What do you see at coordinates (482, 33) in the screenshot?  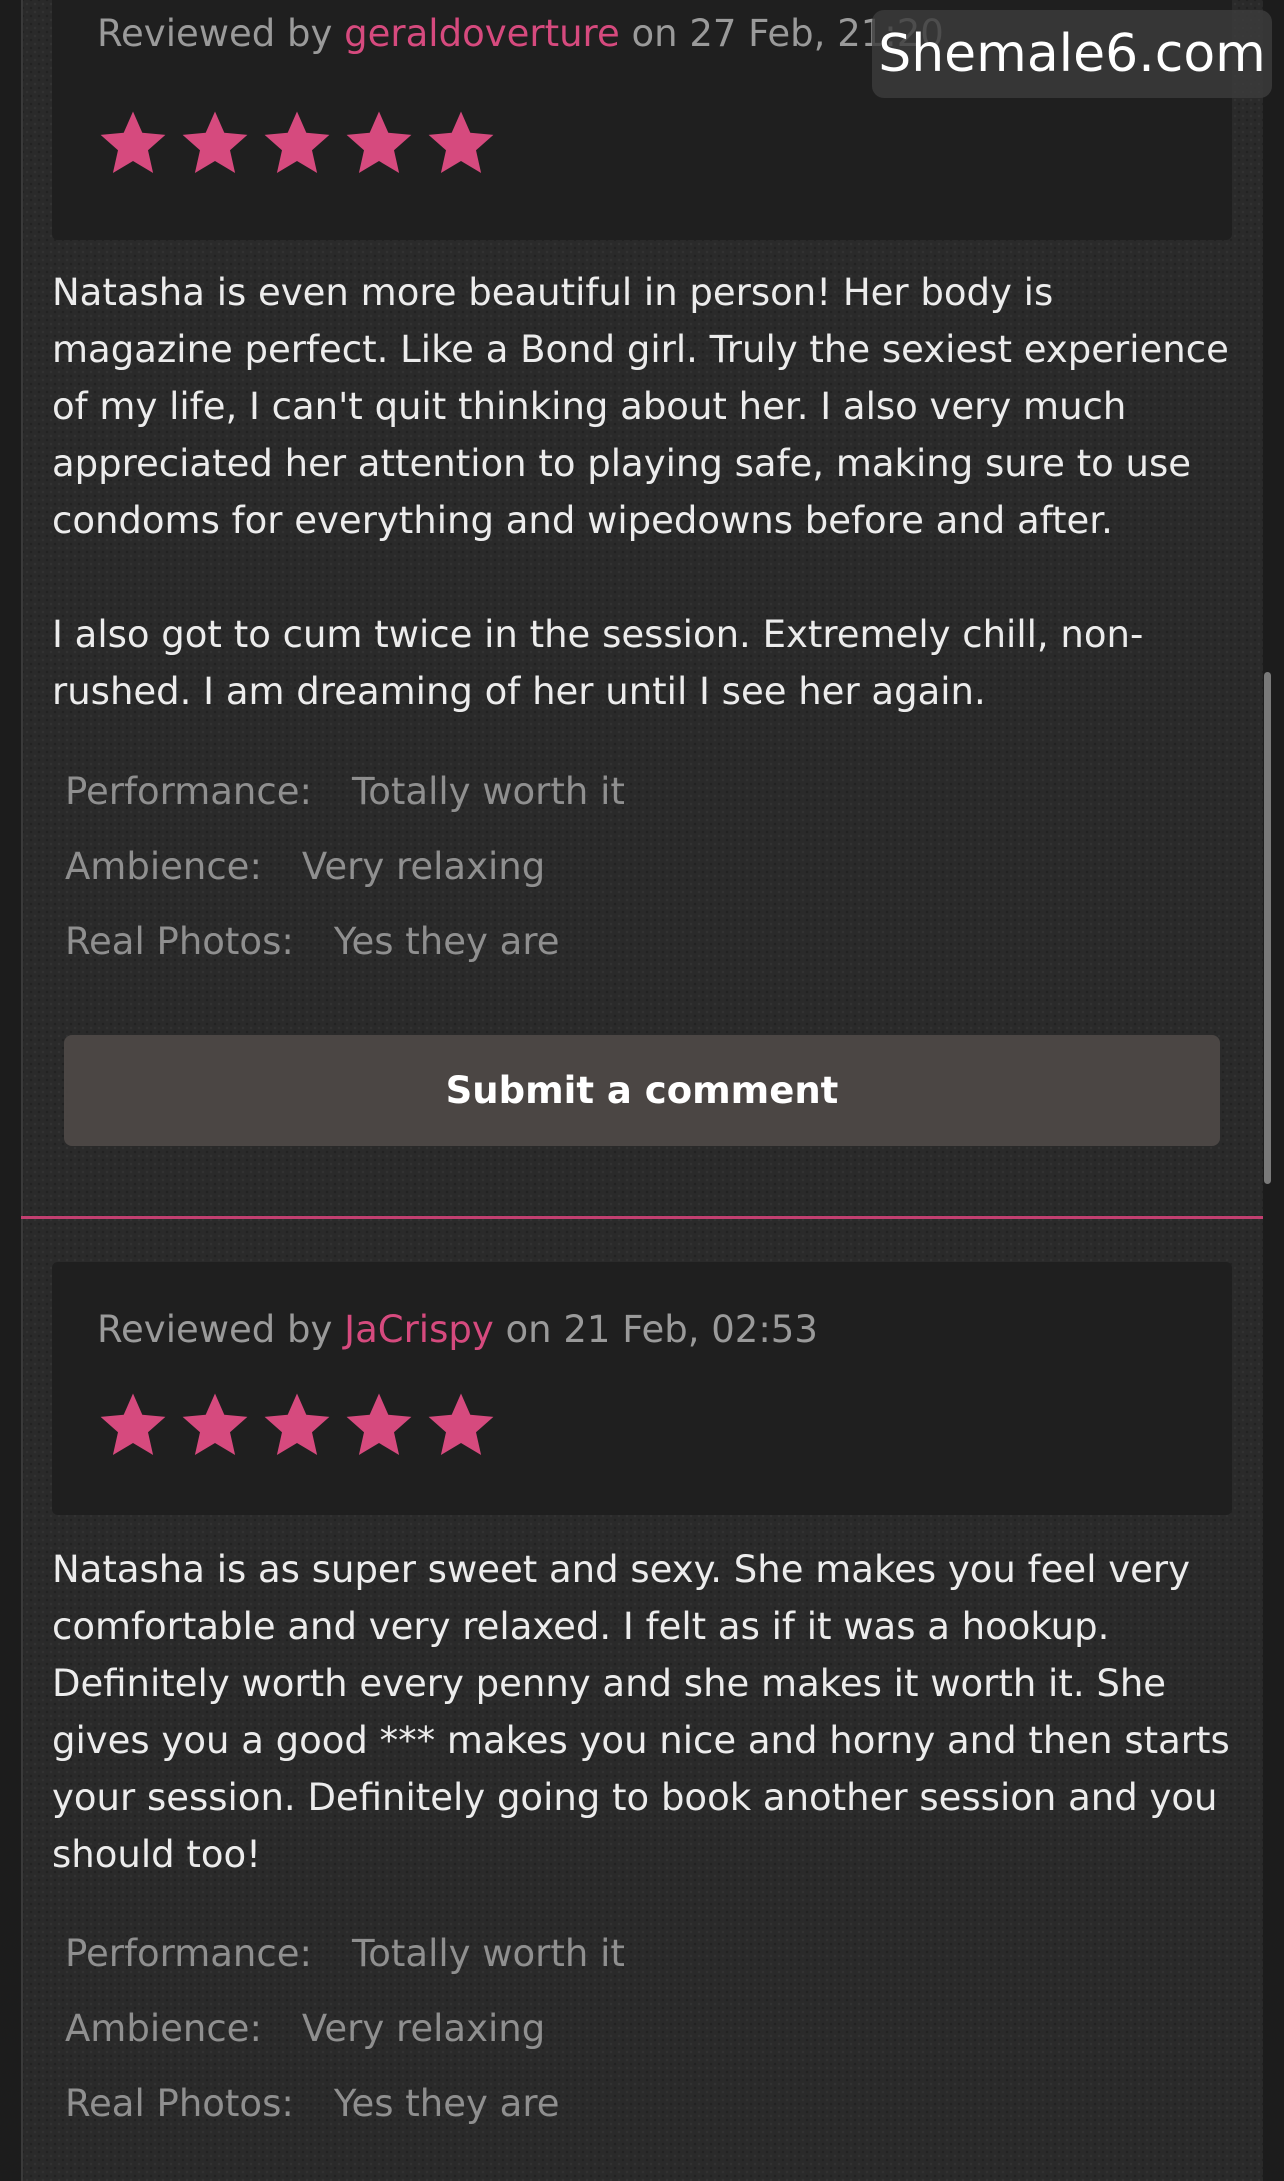 I see `reviewer-name-link: geraldoverture` at bounding box center [482, 33].